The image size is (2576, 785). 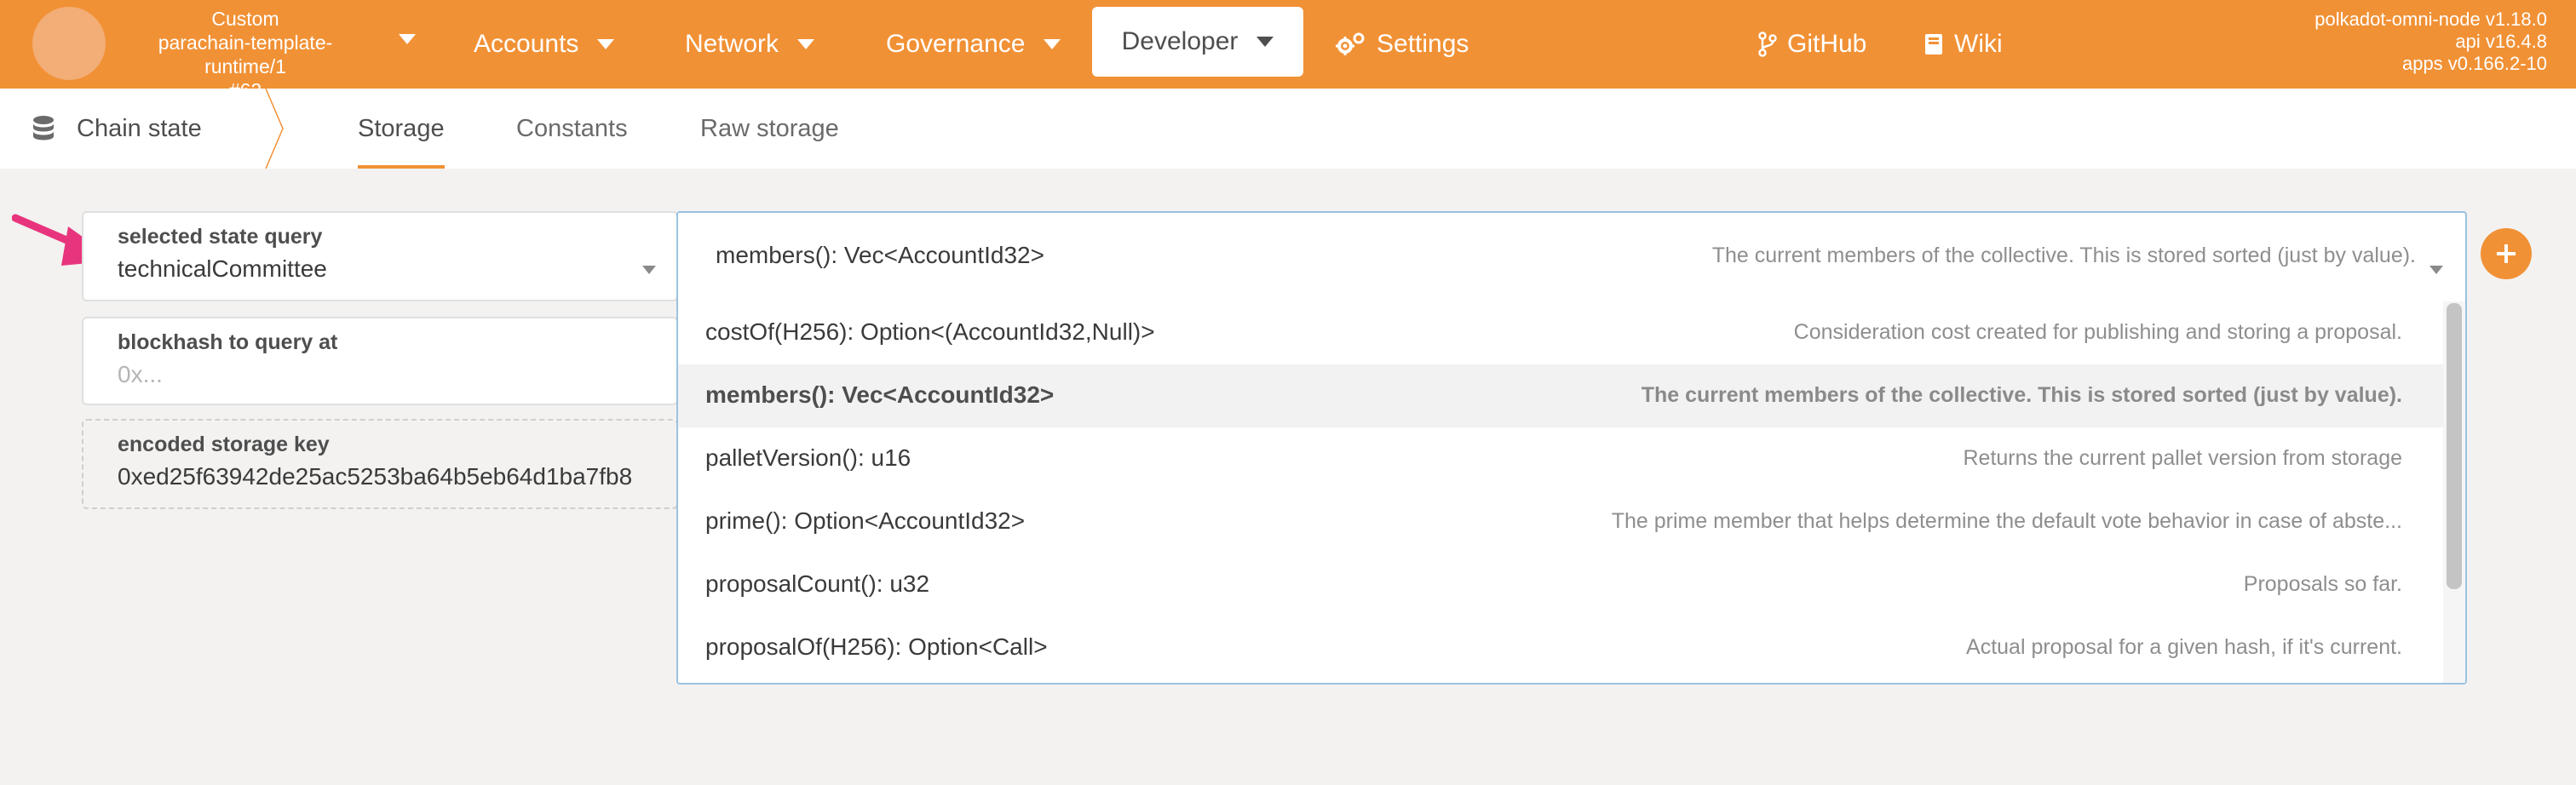 What do you see at coordinates (1768, 44) in the screenshot?
I see `git-branch-icon` at bounding box center [1768, 44].